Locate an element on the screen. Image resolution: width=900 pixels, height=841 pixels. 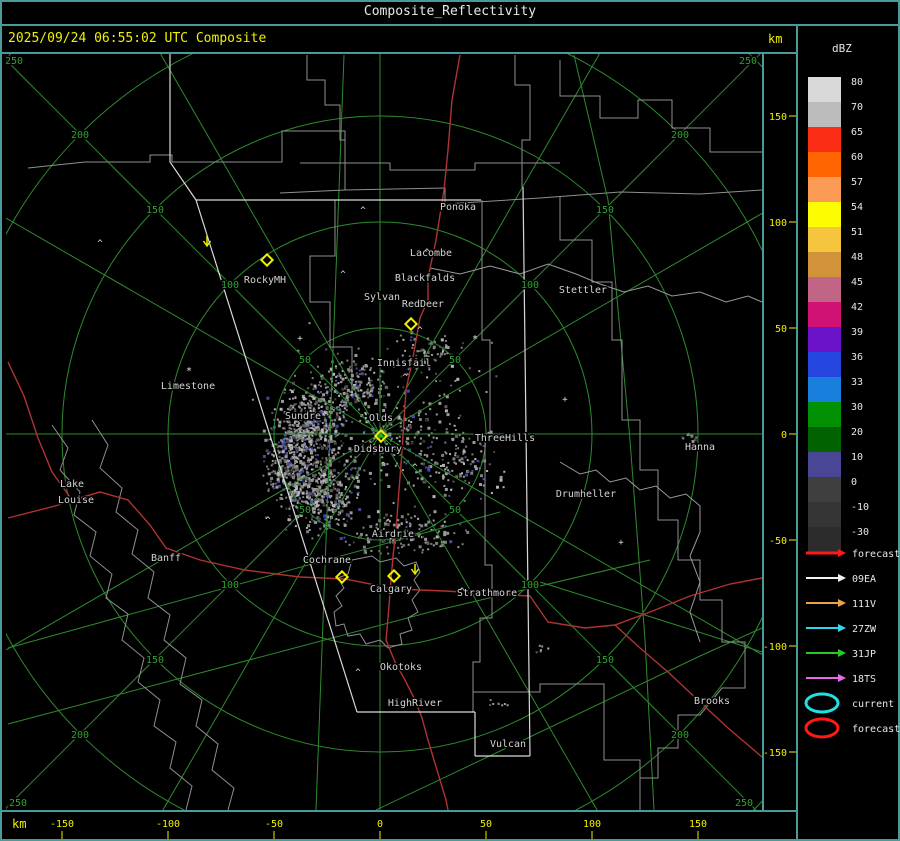
colorbar: 80 70 65 60 57 54 51 48 45 42 39 36 33 30 20 10 0 -10 -30 is located at coordinates (838, 314).